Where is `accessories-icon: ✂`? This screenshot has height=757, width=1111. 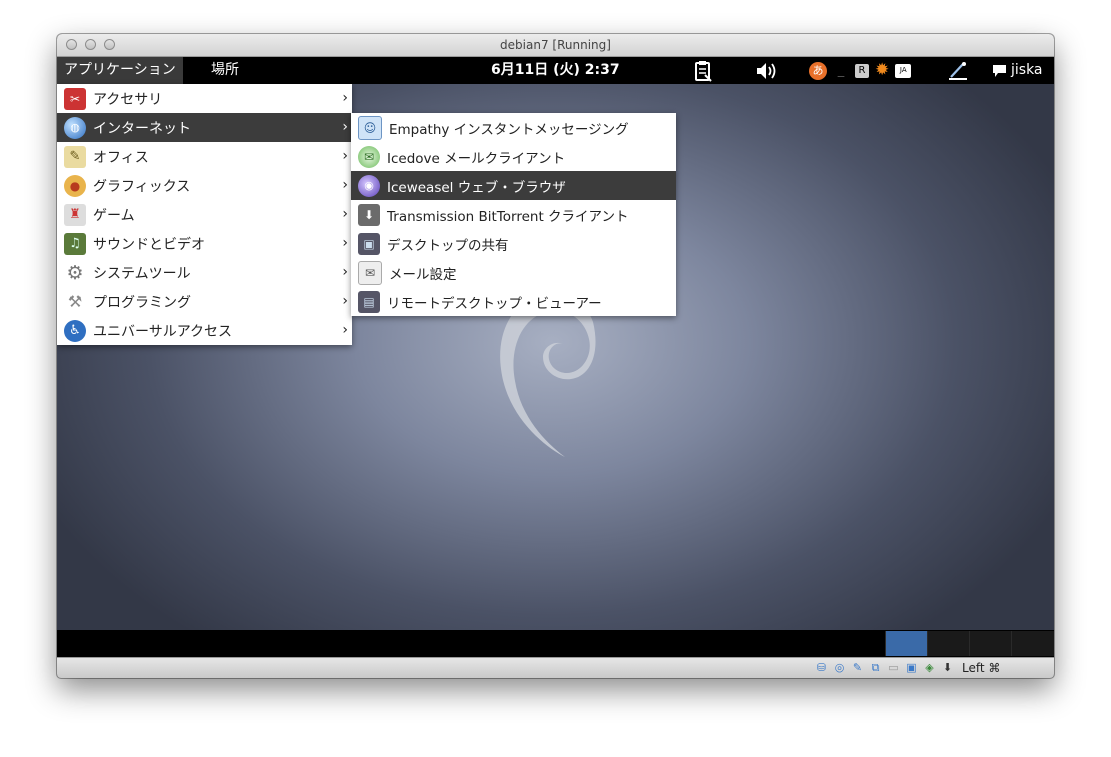 accessories-icon: ✂ is located at coordinates (75, 98).